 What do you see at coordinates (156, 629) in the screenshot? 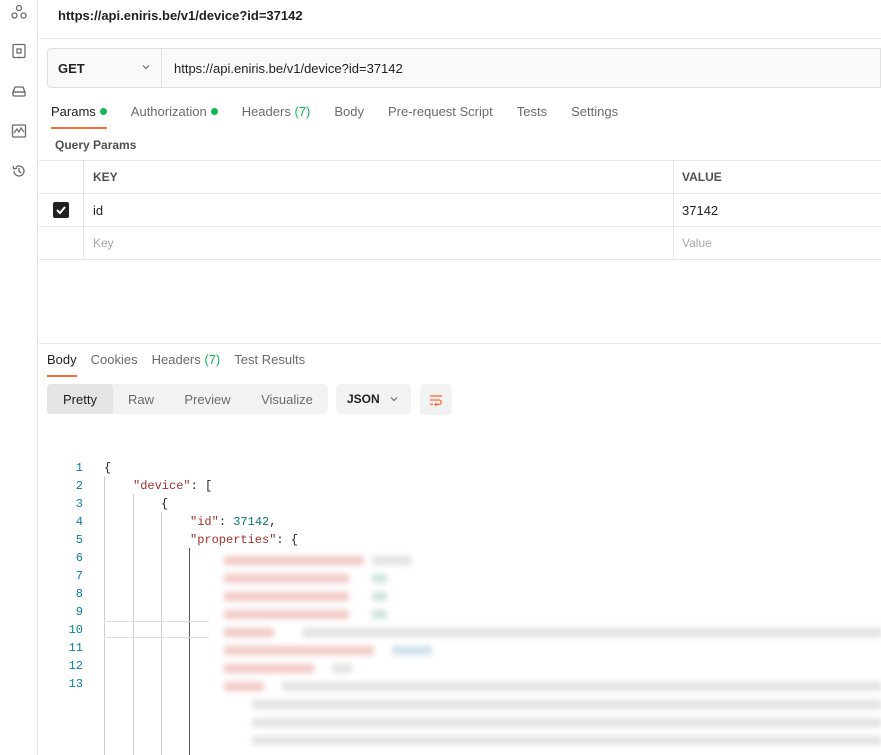
I see `current-line-highlight` at bounding box center [156, 629].